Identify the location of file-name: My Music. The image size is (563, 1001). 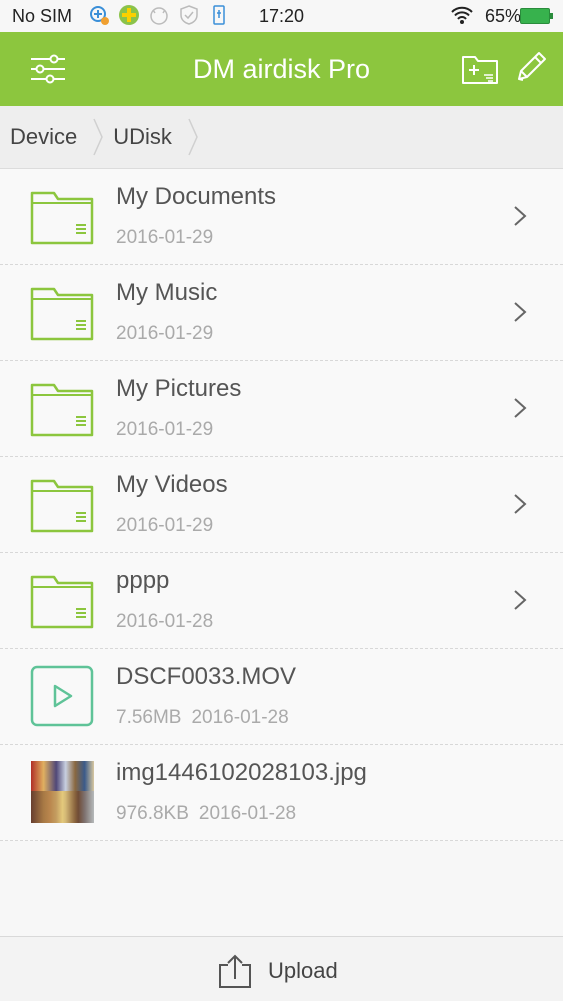
(167, 292).